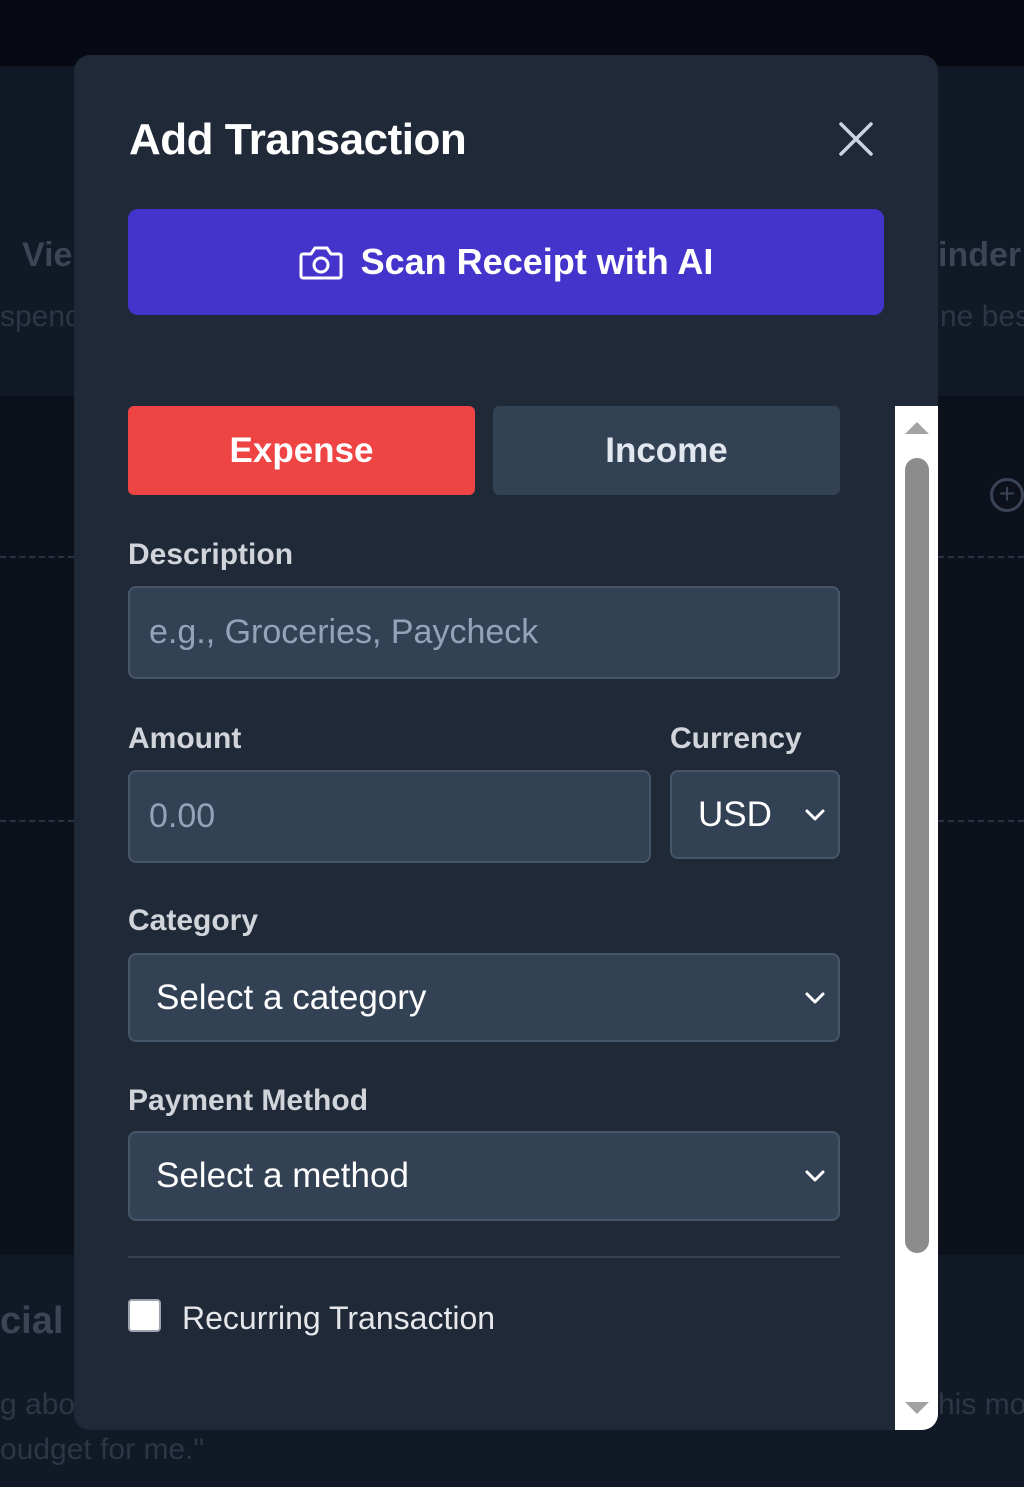 Image resolution: width=1024 pixels, height=1487 pixels. I want to click on background-card-title-left: Vie, so click(47, 255).